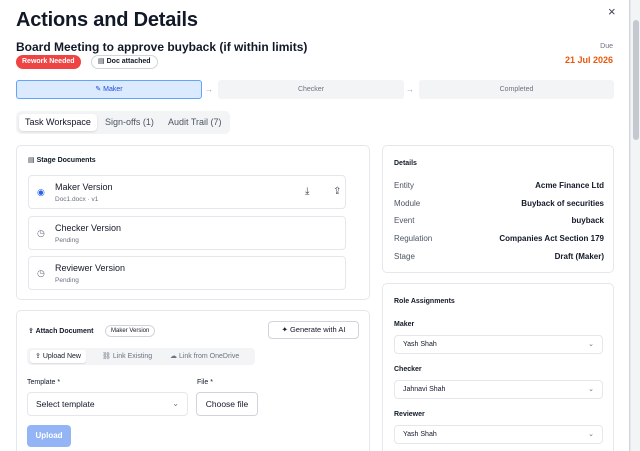 Image resolution: width=640 pixels, height=451 pixels. What do you see at coordinates (58, 356) in the screenshot?
I see `tab-upload-new: ⇪ Upload New` at bounding box center [58, 356].